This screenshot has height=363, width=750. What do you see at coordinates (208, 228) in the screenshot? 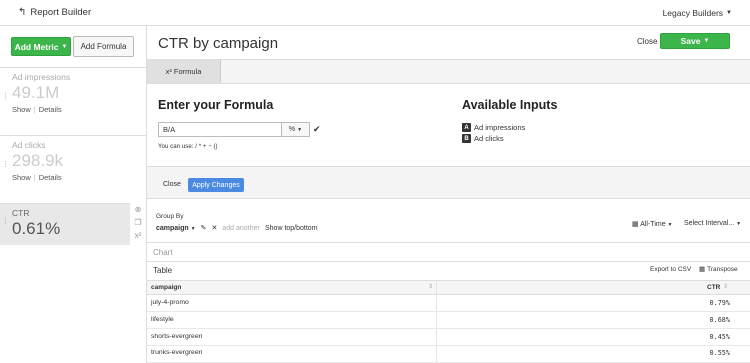
I see `group-by-row: campaign ▼ ✎ ✕ add another` at bounding box center [208, 228].